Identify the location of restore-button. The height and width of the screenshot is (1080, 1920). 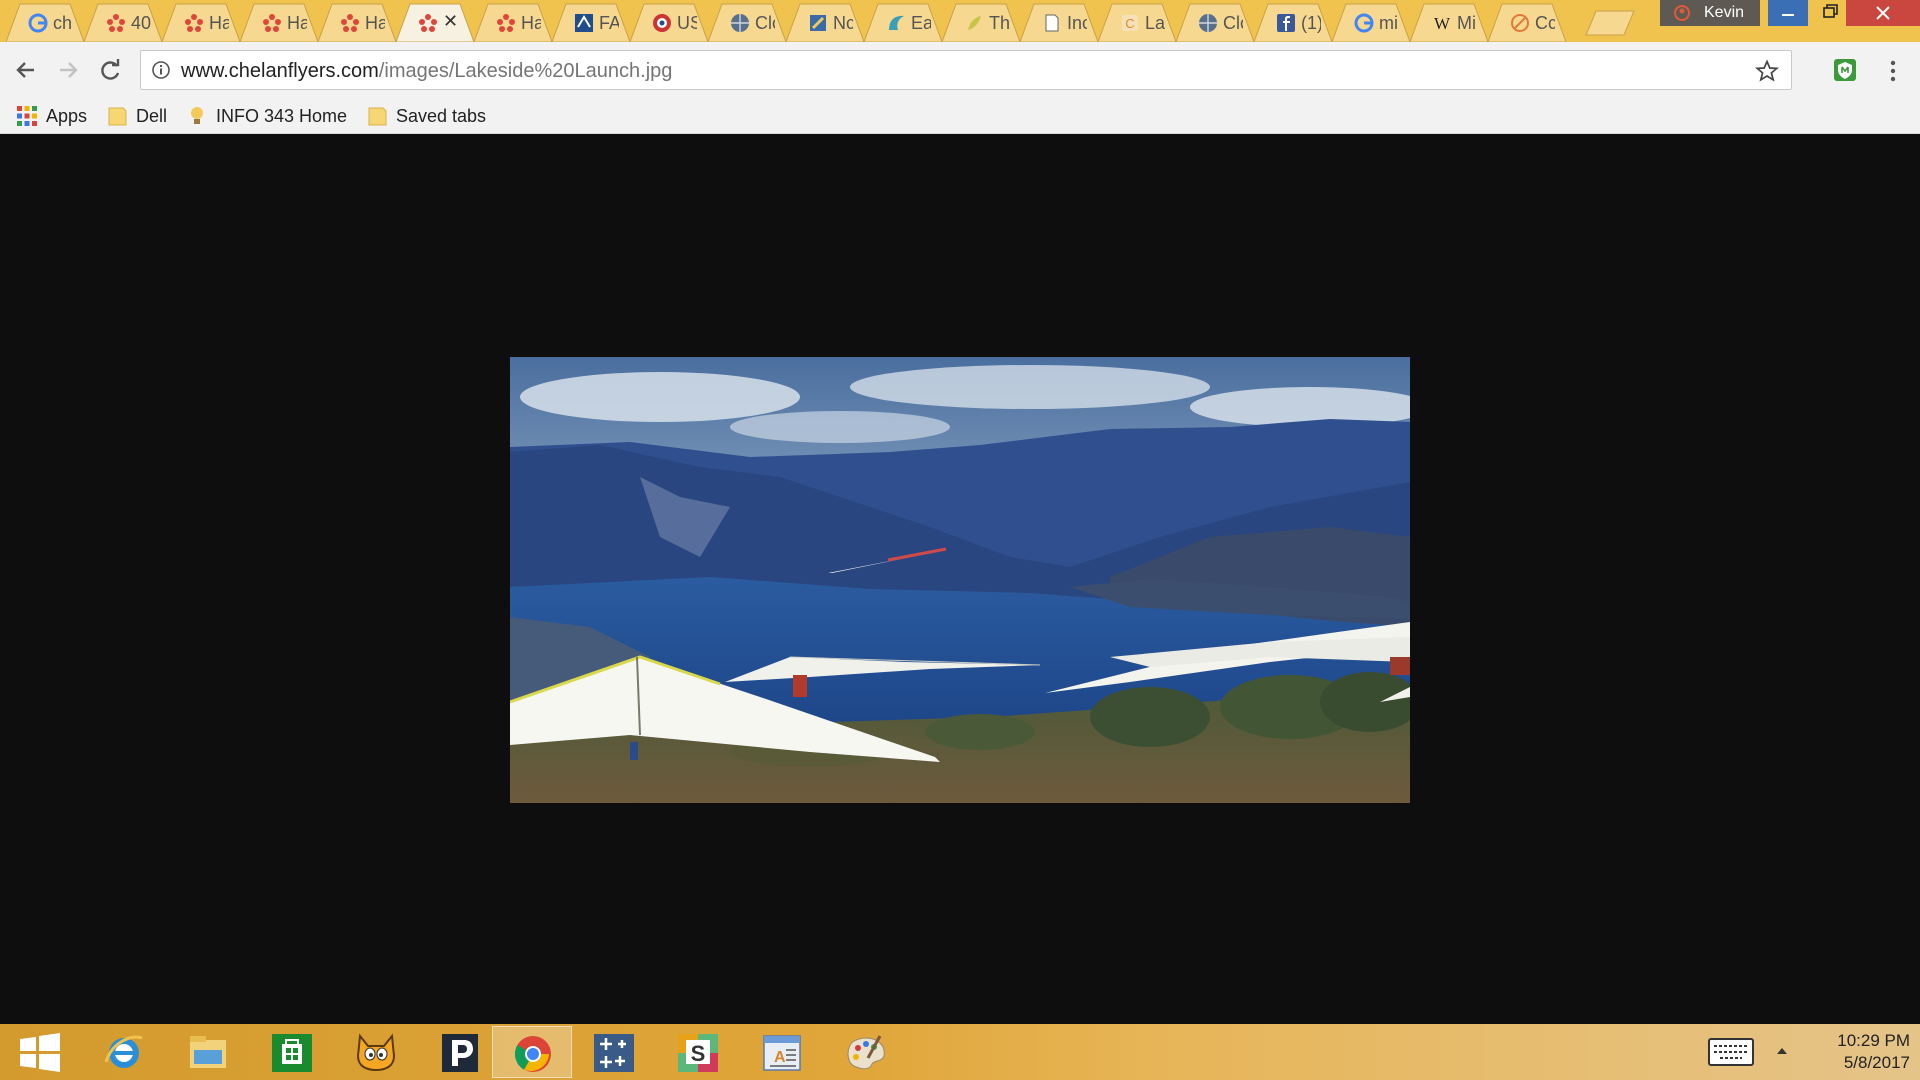
(1829, 13).